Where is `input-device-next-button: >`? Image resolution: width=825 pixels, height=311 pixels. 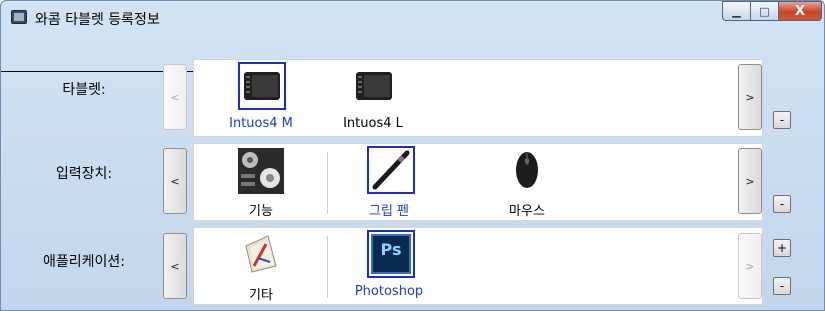 input-device-next-button: > is located at coordinates (750, 181).